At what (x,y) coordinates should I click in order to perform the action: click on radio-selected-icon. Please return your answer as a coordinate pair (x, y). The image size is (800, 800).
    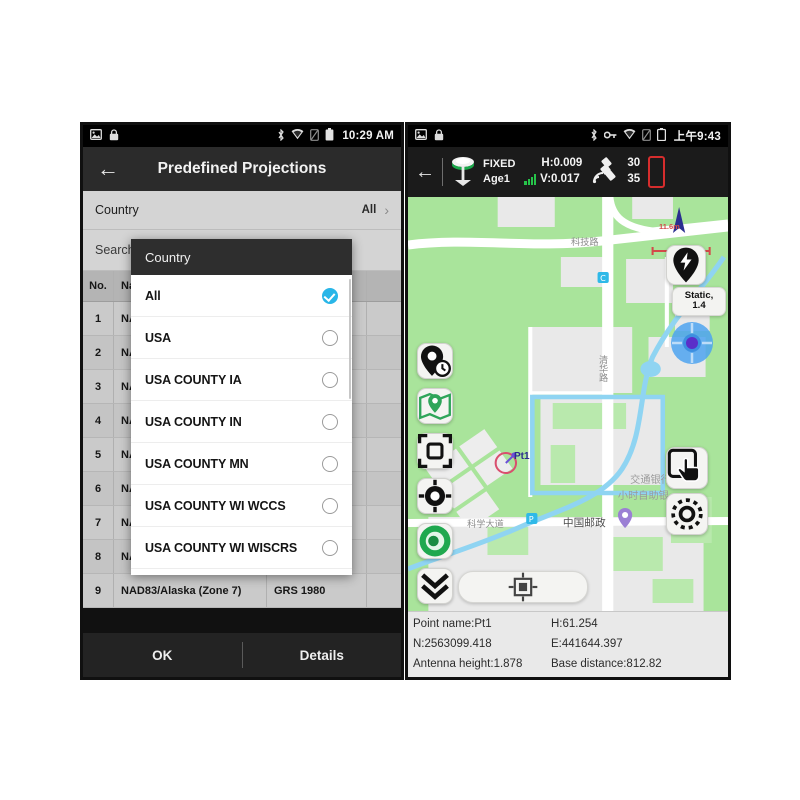
    Looking at the image, I should click on (330, 295).